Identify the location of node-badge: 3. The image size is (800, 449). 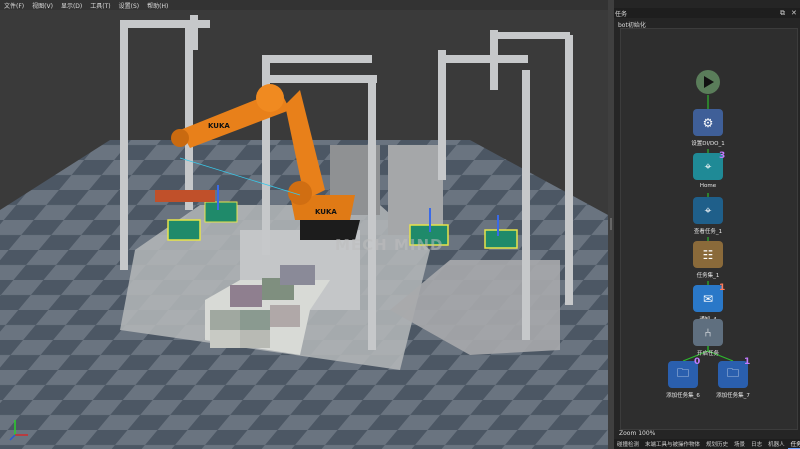
(722, 156).